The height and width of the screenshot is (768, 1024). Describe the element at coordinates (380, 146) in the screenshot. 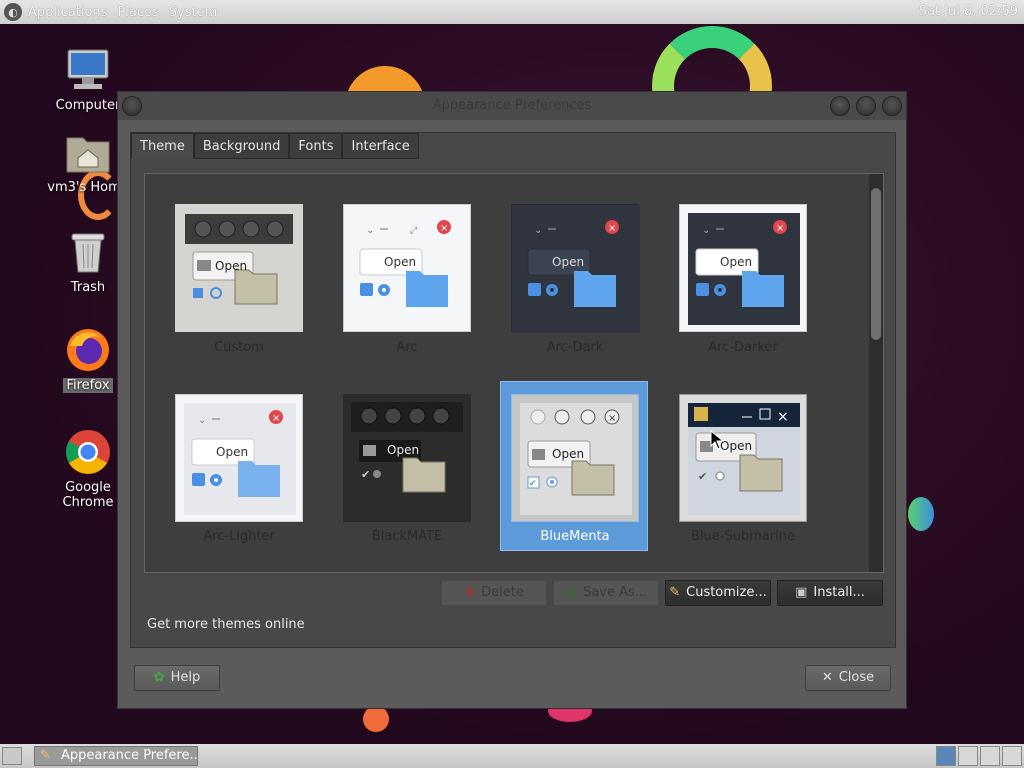

I see `tab-interface: Interface` at that location.